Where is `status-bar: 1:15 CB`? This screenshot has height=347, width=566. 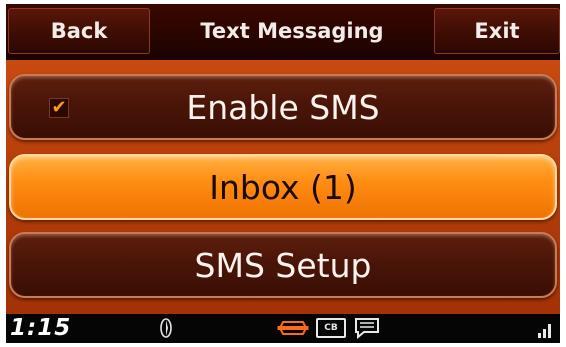 status-bar: 1:15 CB is located at coordinates (283, 328).